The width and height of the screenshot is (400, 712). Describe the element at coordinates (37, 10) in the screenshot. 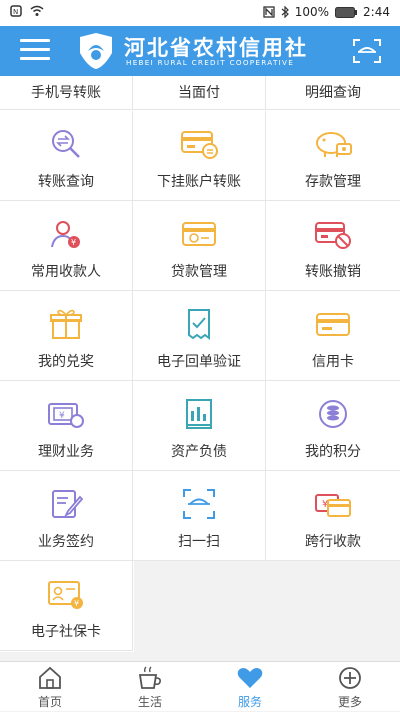

I see `wifi-icon` at that location.